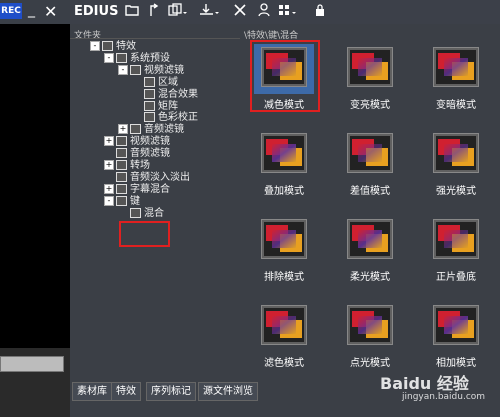  Describe the element at coordinates (228, 391) in the screenshot. I see `tab-source-browser: 源文件浏览` at that location.